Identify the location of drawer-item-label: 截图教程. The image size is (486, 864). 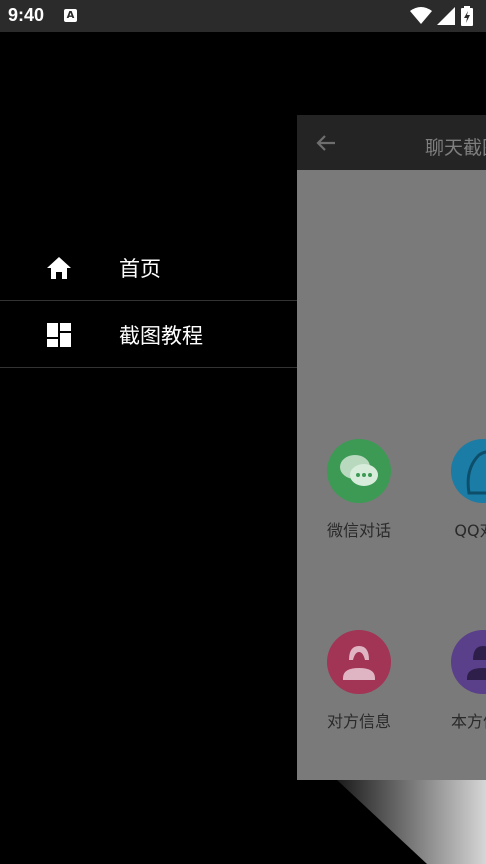
(161, 336).